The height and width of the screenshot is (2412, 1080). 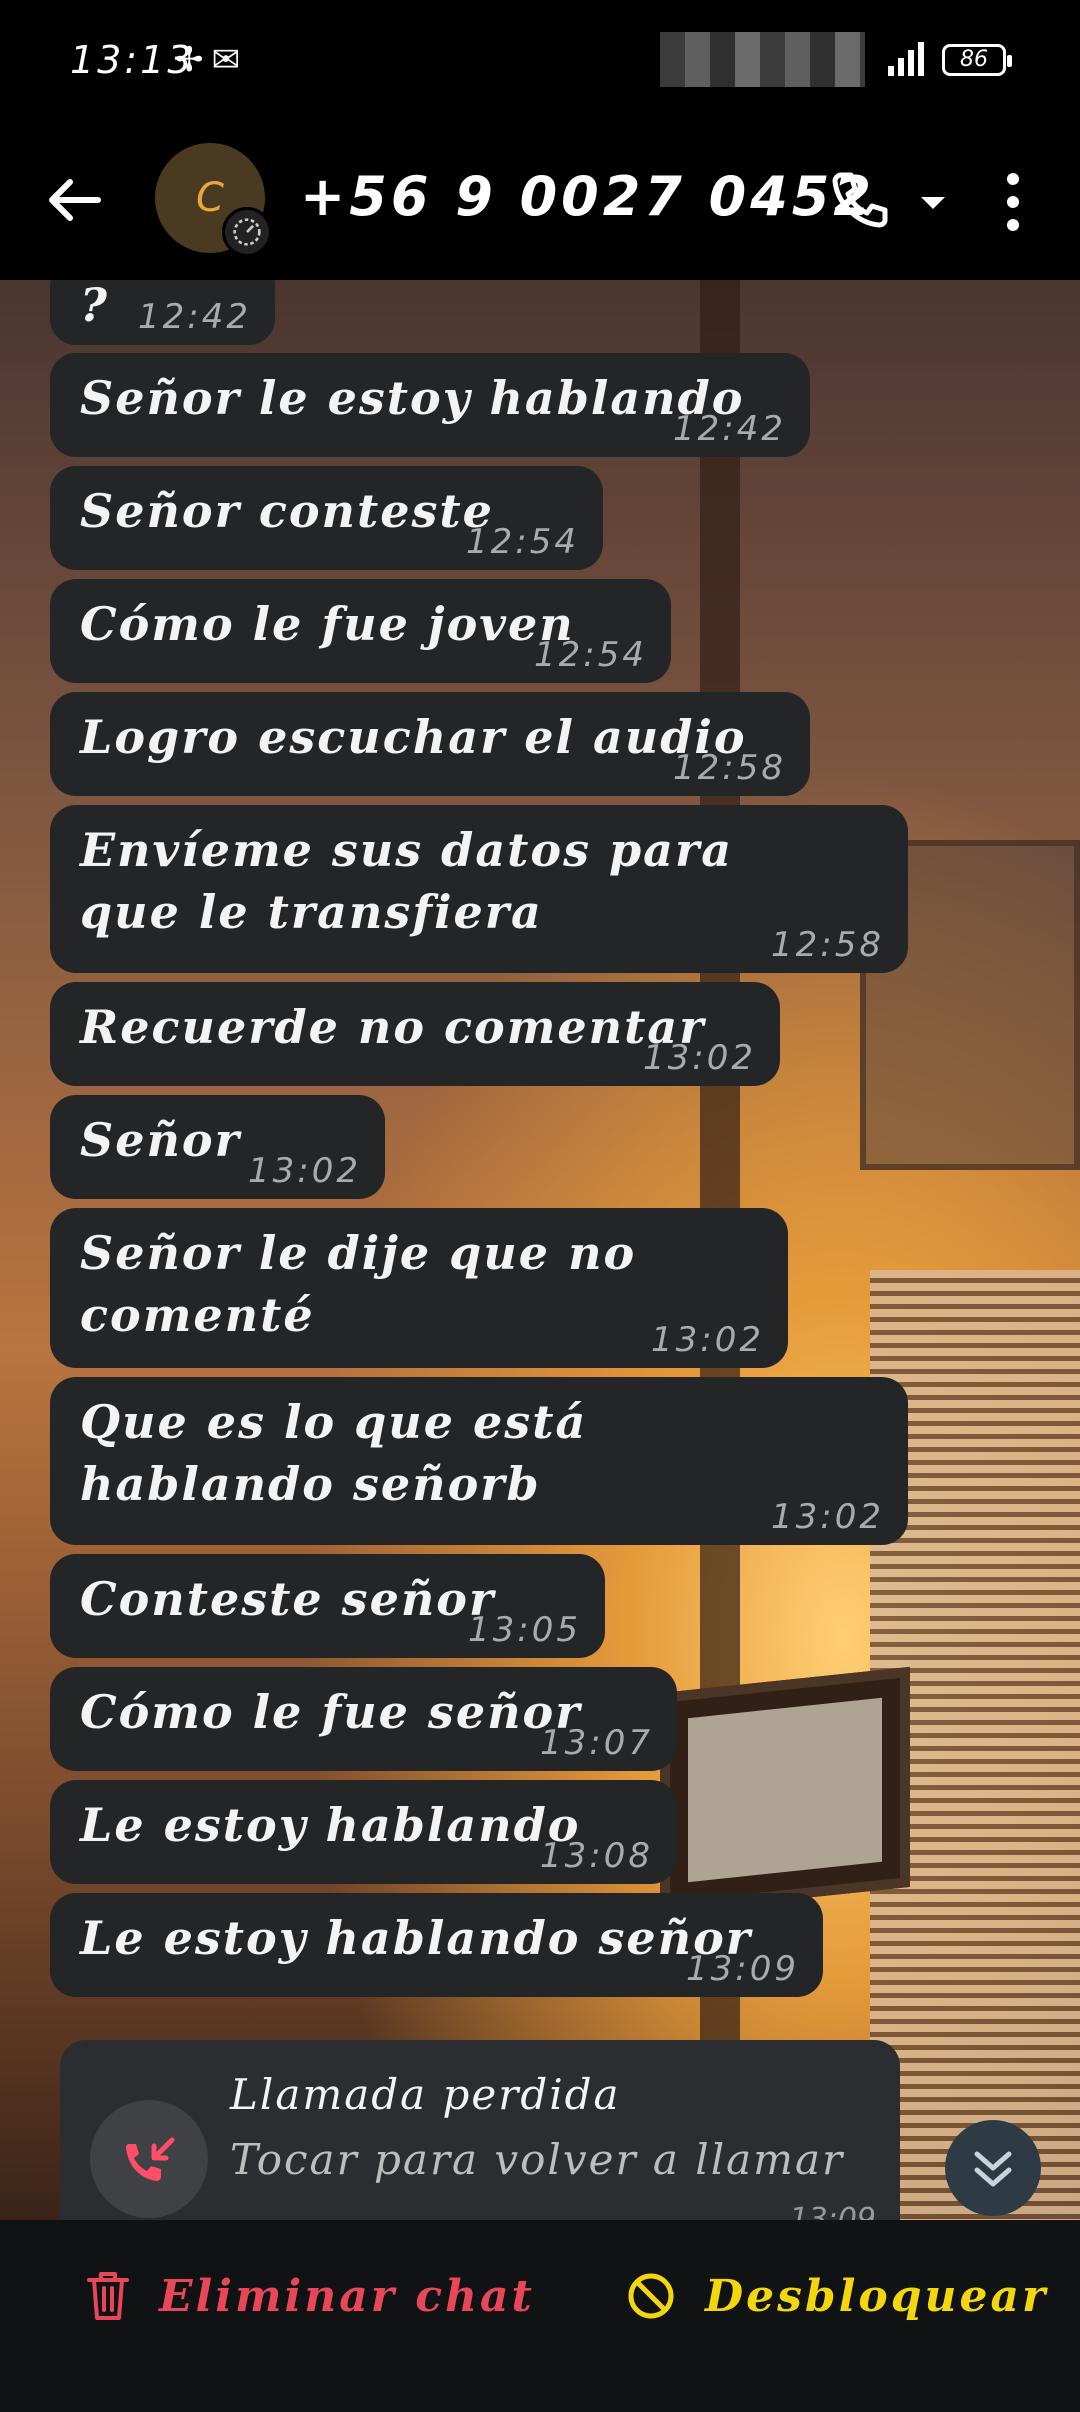 I want to click on missed-call-icon-wrapper, so click(x=149, y=2159).